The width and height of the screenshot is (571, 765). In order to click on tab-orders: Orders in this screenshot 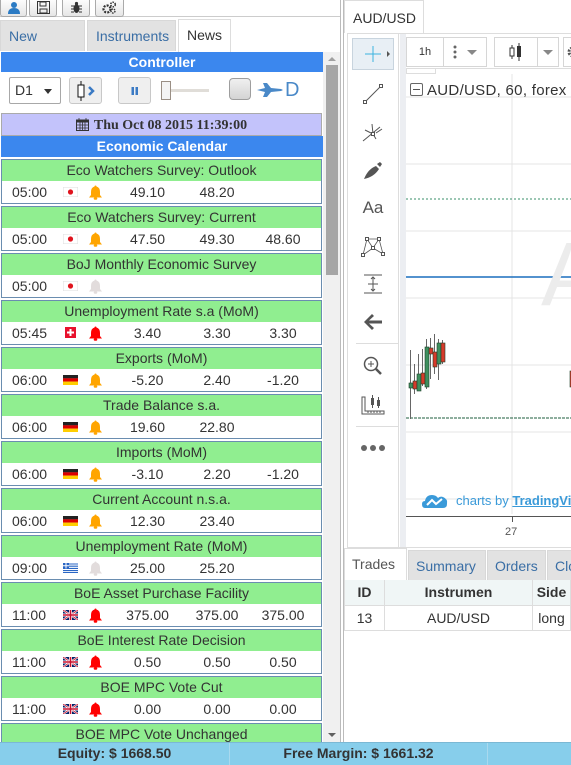, I will do `click(516, 565)`.